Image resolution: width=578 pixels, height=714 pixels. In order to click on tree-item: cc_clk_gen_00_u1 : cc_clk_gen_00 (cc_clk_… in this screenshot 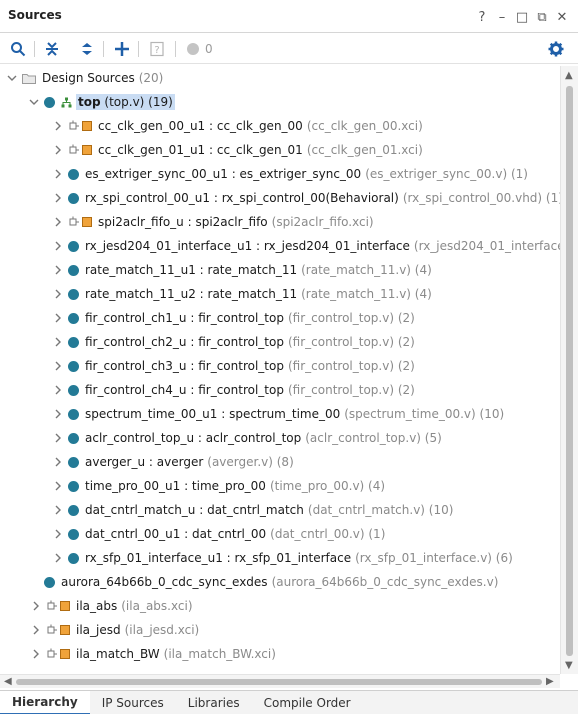, I will do `click(237, 126)`.